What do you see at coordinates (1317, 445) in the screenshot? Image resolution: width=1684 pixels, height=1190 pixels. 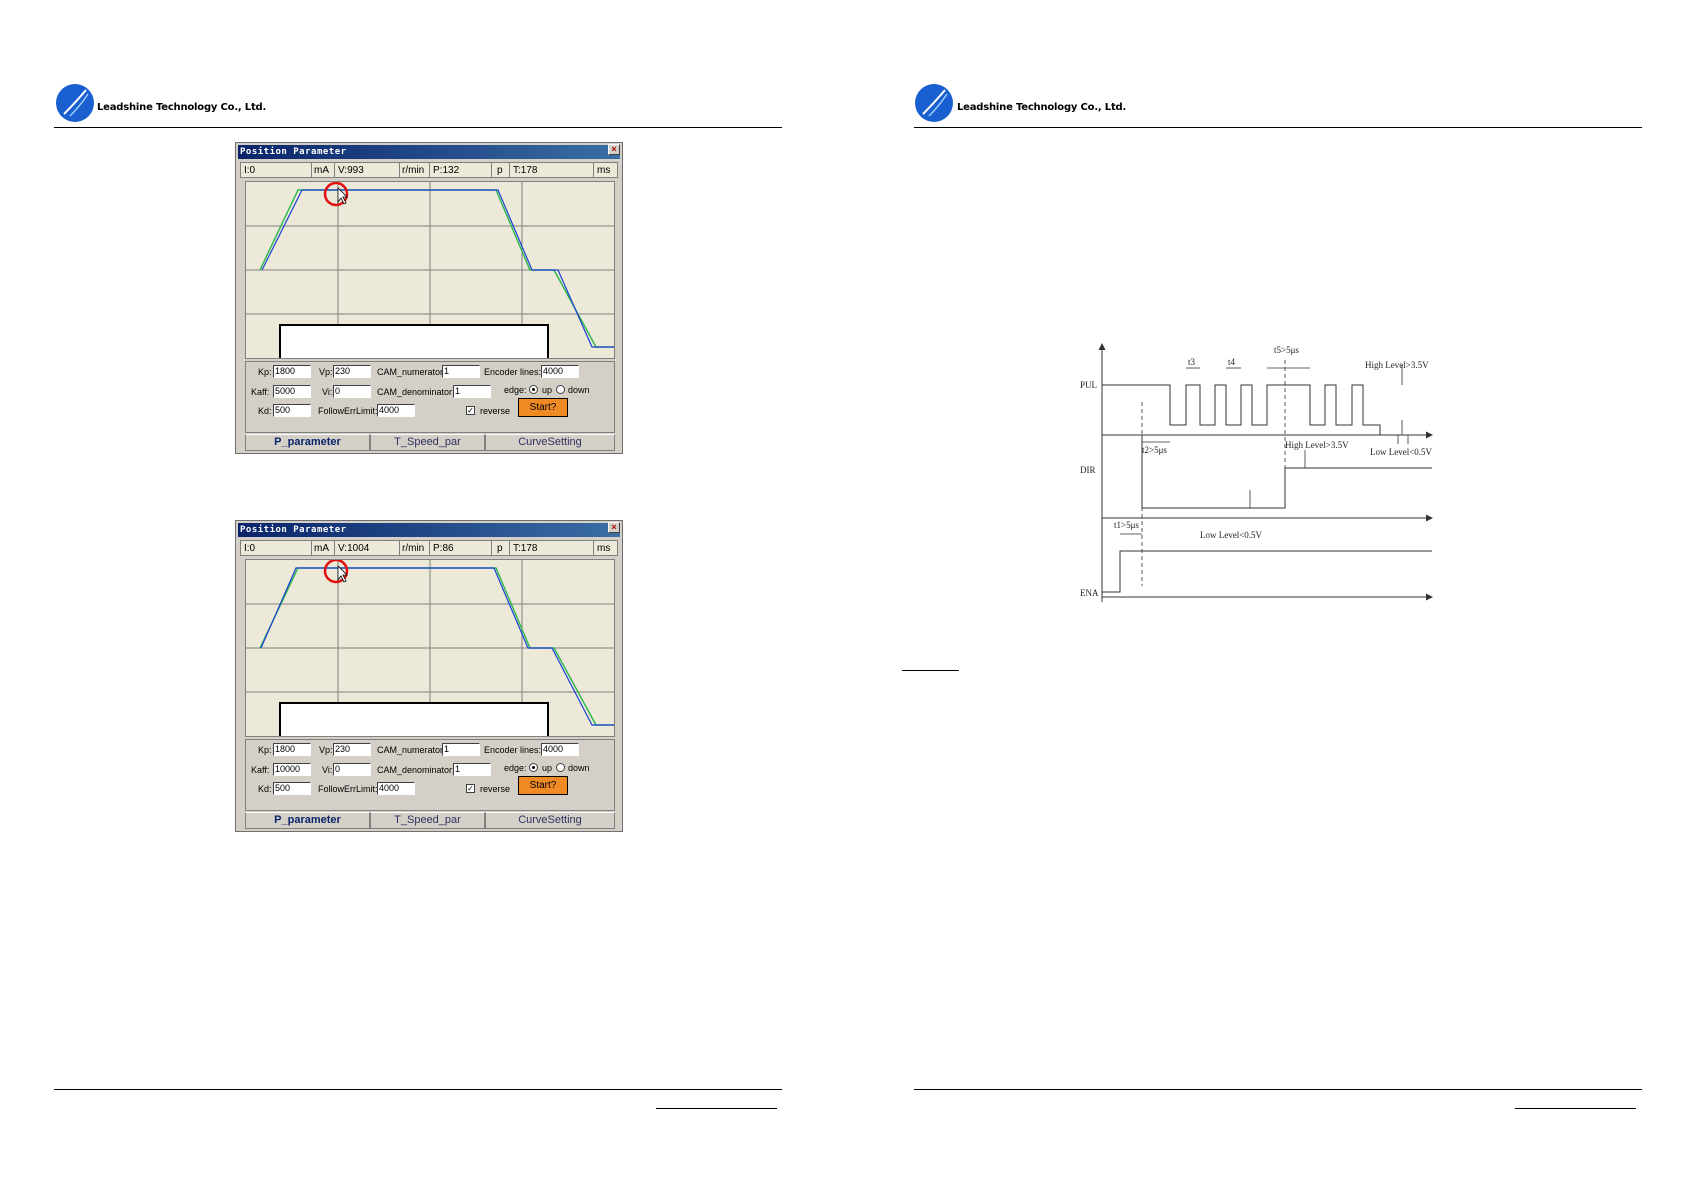 I see `dir-high-level-label: High Level>3.5V` at bounding box center [1317, 445].